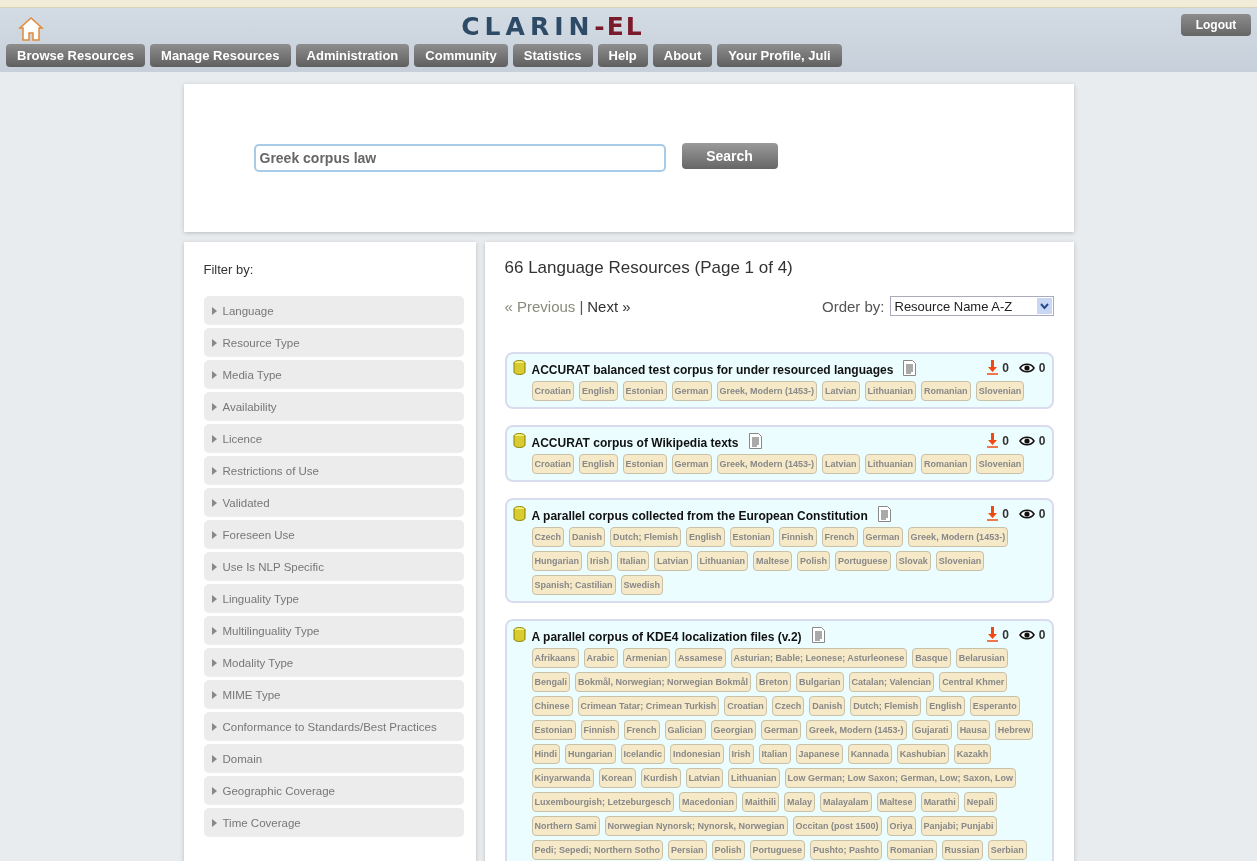 The height and width of the screenshot is (861, 1257). I want to click on language-tag: Hebrew, so click(1014, 730).